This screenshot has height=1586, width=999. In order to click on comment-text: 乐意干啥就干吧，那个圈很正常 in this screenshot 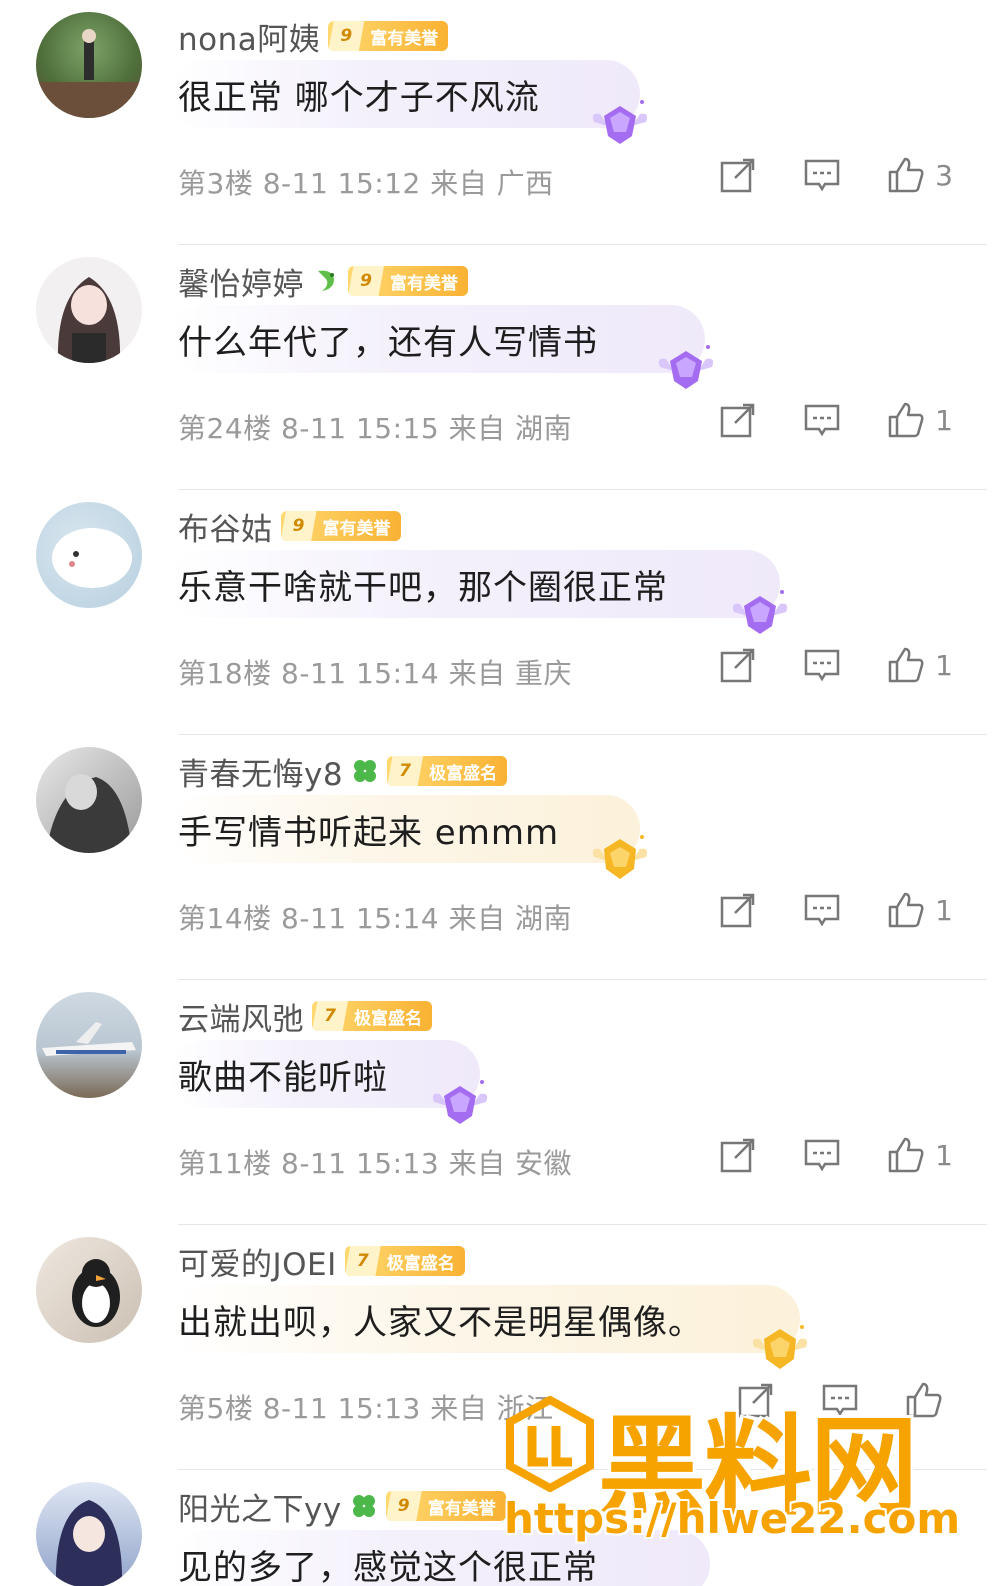, I will do `click(423, 587)`.